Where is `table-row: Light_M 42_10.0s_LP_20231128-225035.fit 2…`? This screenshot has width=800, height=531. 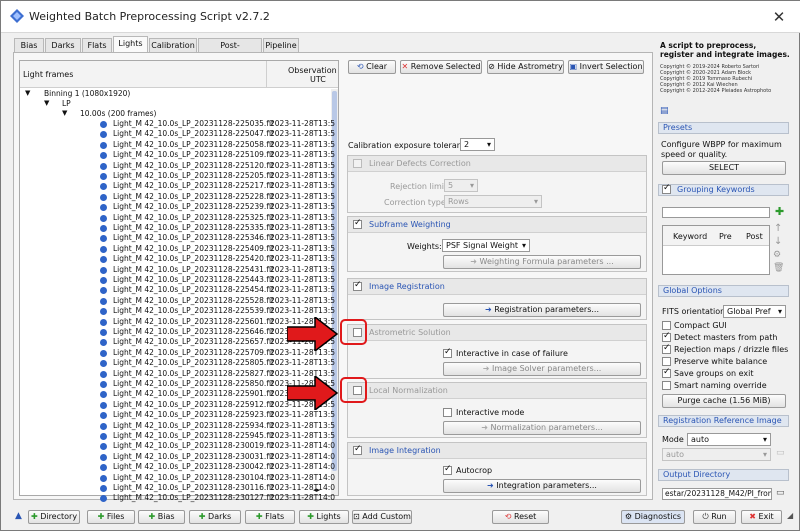
table-row: Light_M 42_10.0s_LP_20231128-225035.fit 2… is located at coordinates (178, 124).